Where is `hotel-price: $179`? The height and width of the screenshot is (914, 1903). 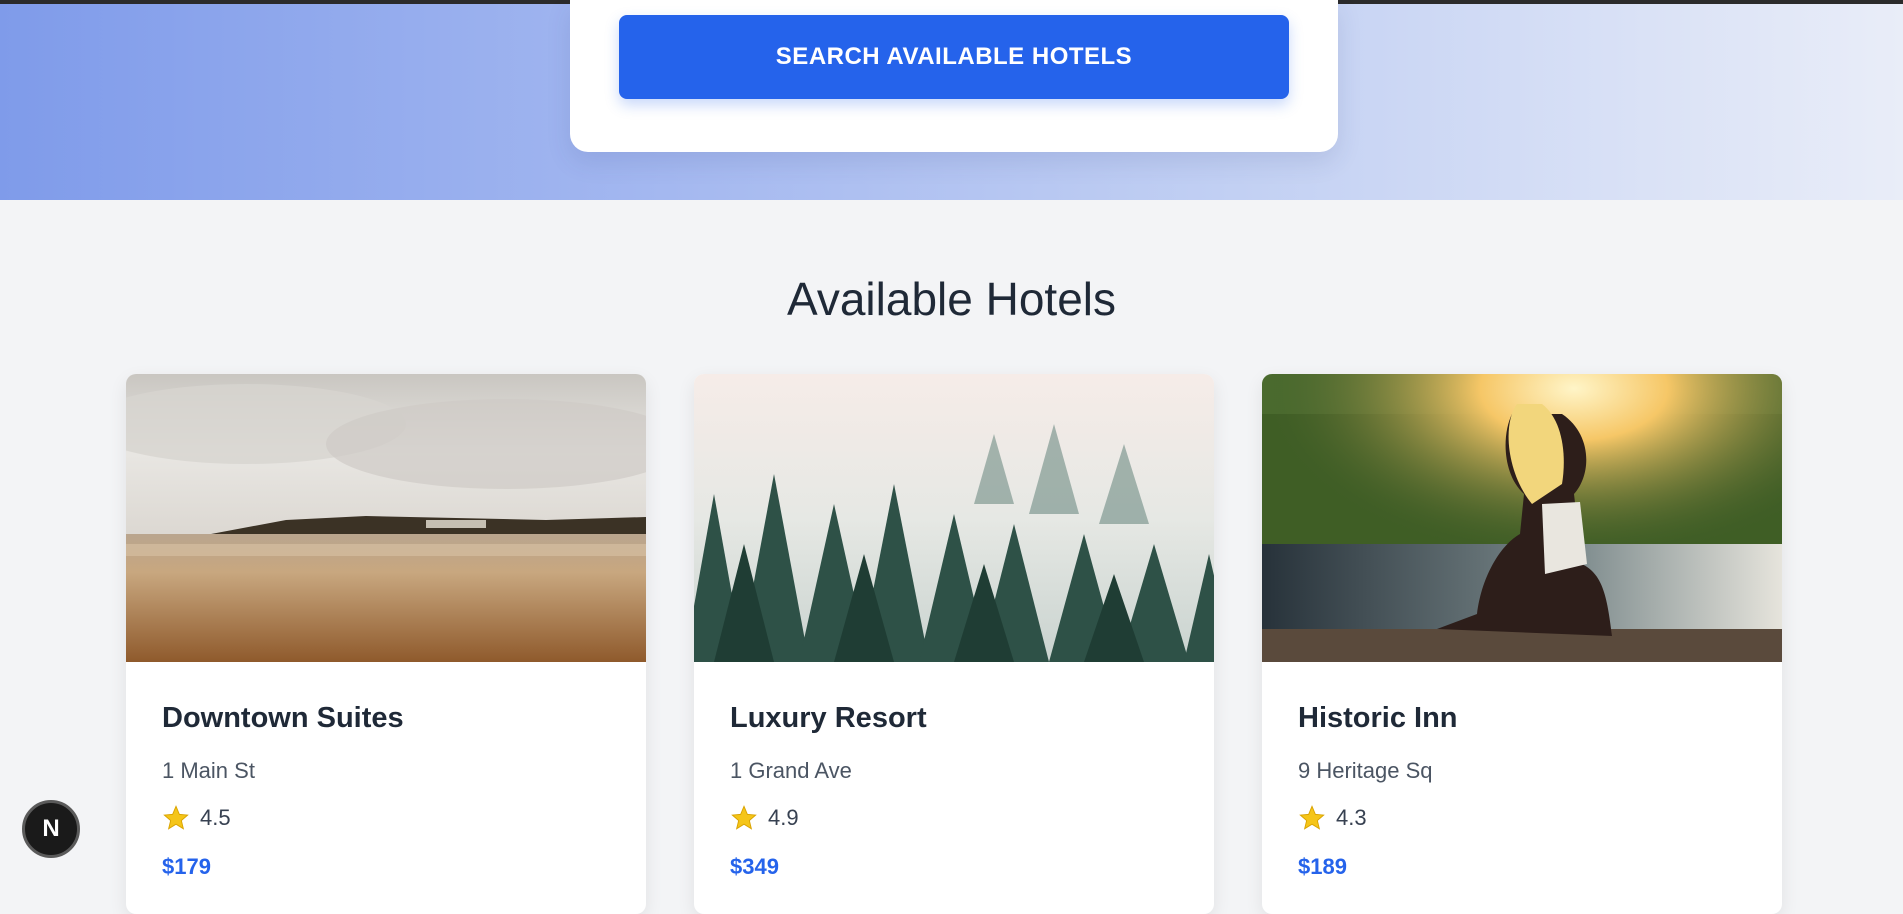 hotel-price: $179 is located at coordinates (186, 866).